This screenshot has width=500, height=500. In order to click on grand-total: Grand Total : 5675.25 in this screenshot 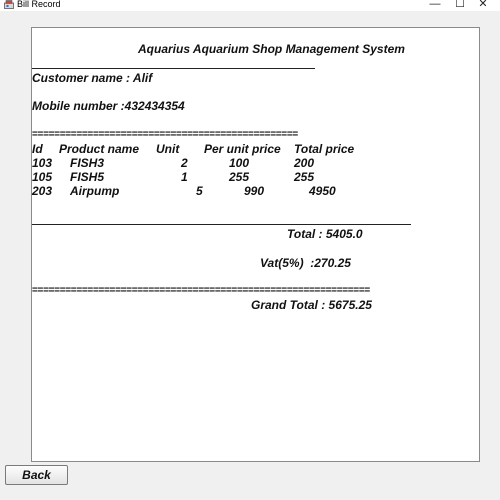, I will do `click(311, 305)`.